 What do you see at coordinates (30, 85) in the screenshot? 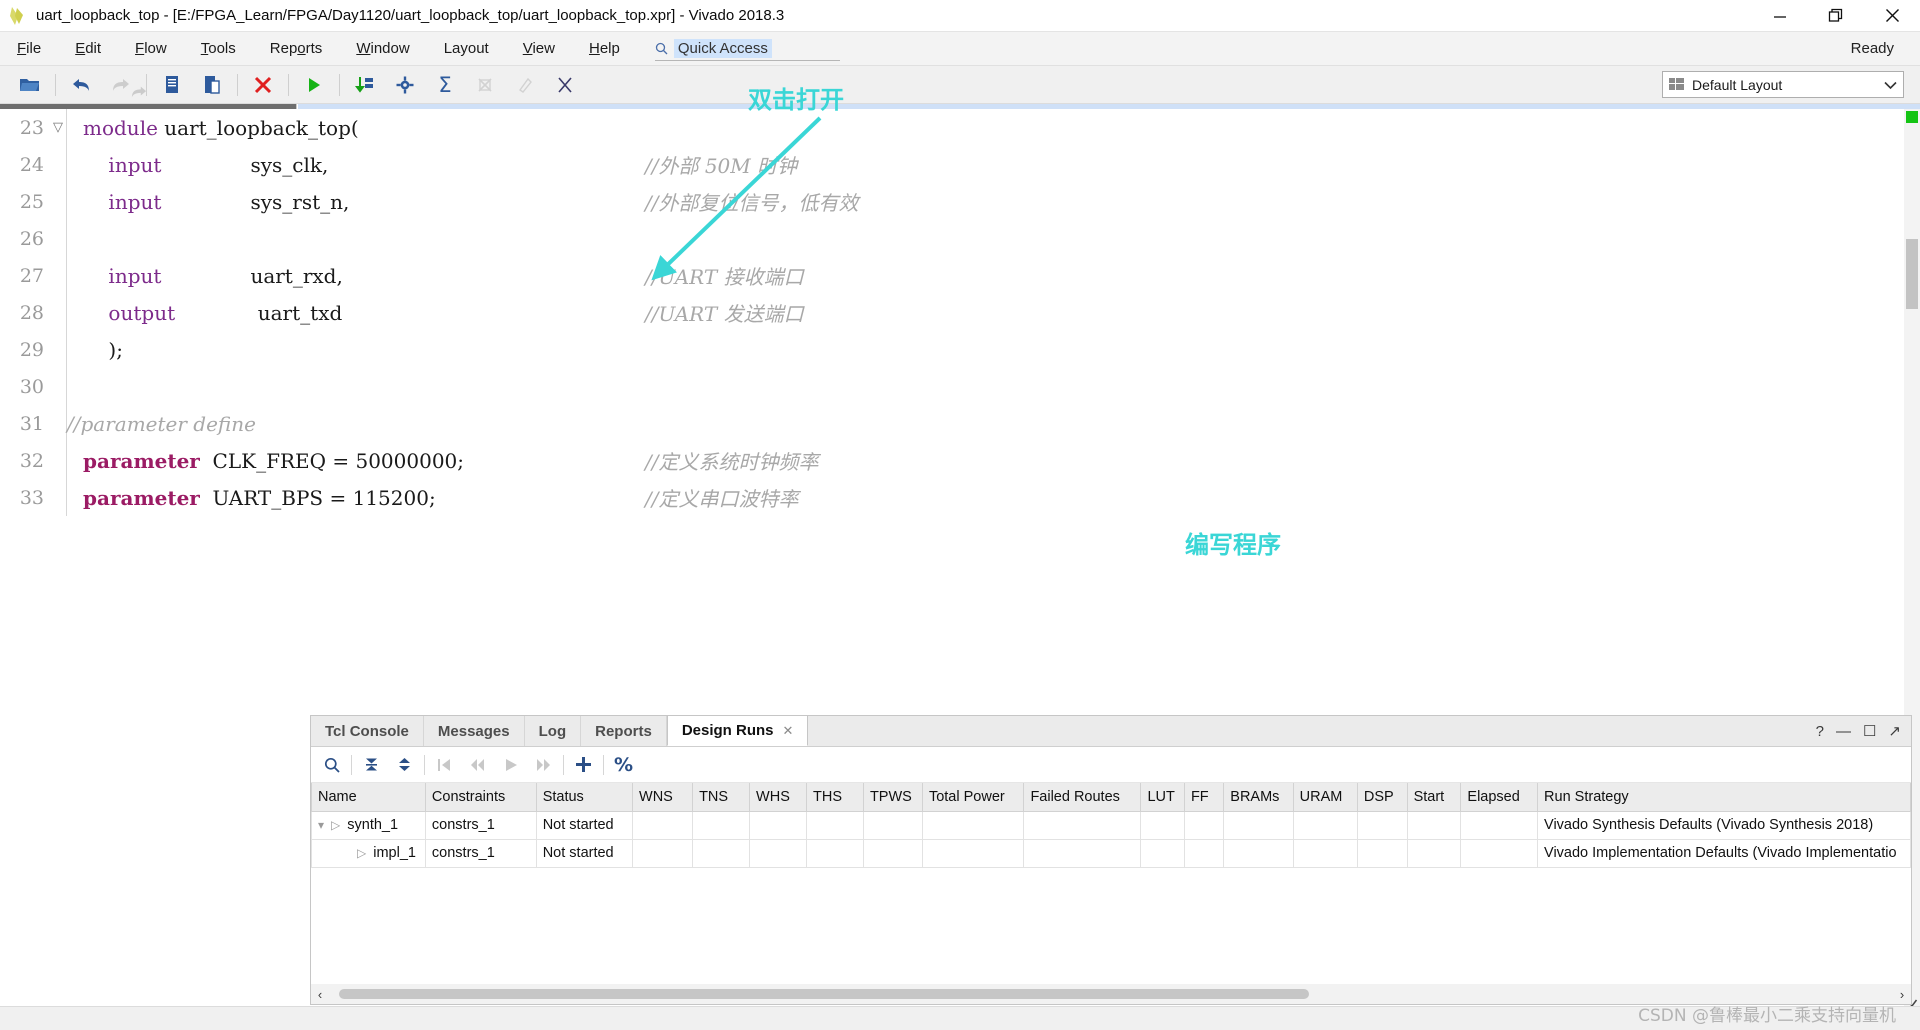
I see `open-project-icon` at bounding box center [30, 85].